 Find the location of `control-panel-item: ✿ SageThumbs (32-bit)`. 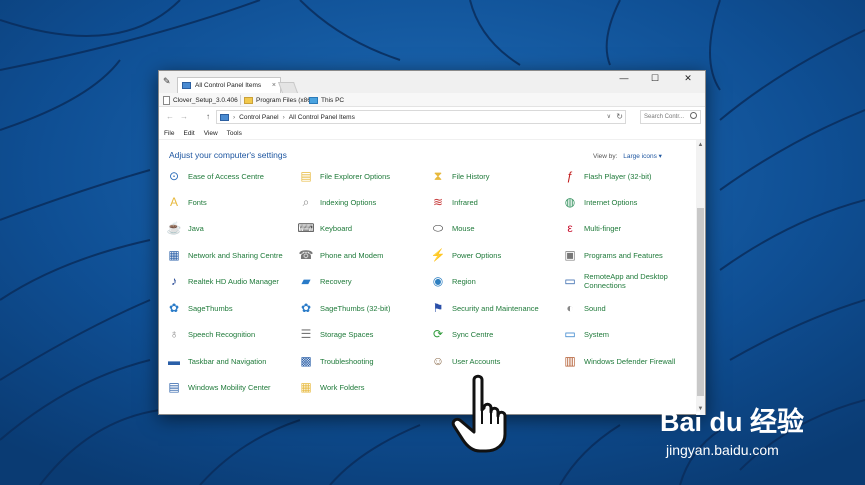

control-panel-item: ✿ SageThumbs (32-bit) is located at coordinates (362, 308).